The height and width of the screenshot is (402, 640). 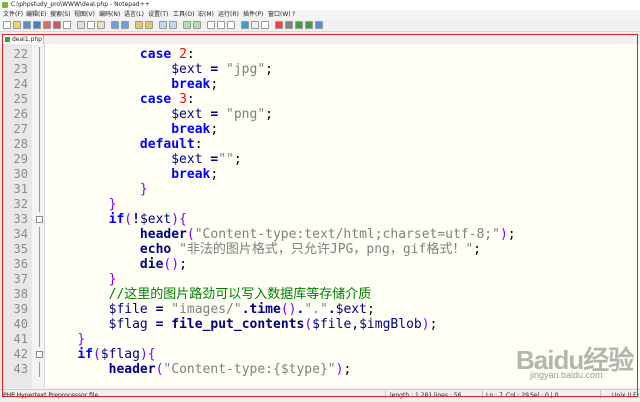 I want to click on menu-encoding: 编码(N), so click(x=109, y=15).